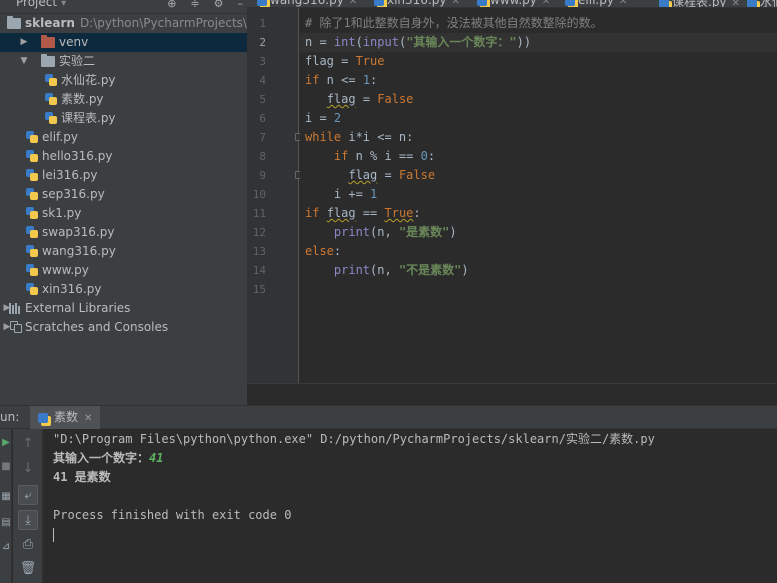 Image resolution: width=777 pixels, height=583 pixels. Describe the element at coordinates (28, 545) in the screenshot. I see `print-icon: ⎙` at that location.